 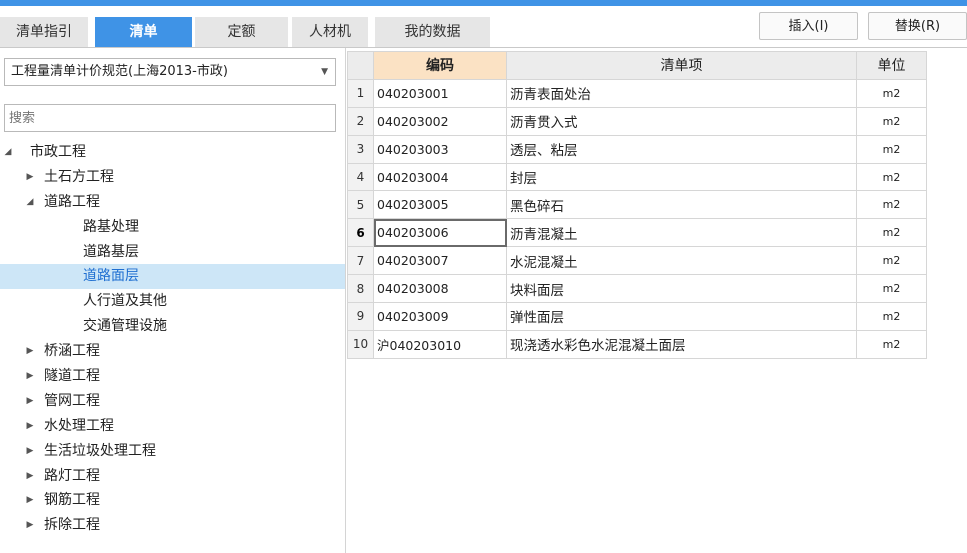 I want to click on code-column-header: 编码, so click(x=440, y=65).